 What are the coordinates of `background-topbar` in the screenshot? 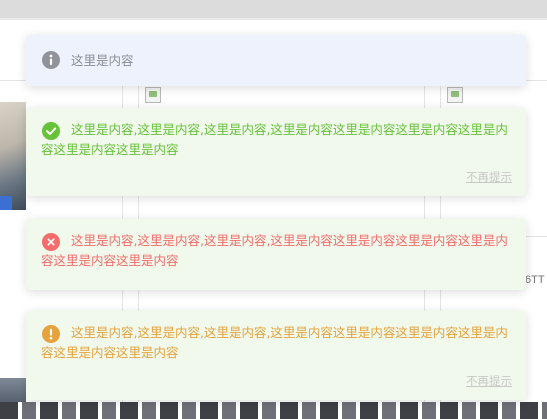 It's located at (273, 9).